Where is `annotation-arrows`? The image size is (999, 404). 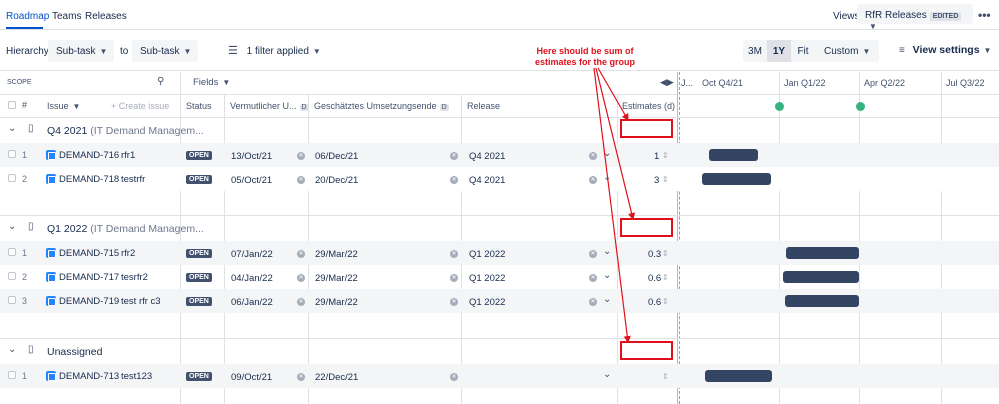 annotation-arrows is located at coordinates (614, 205).